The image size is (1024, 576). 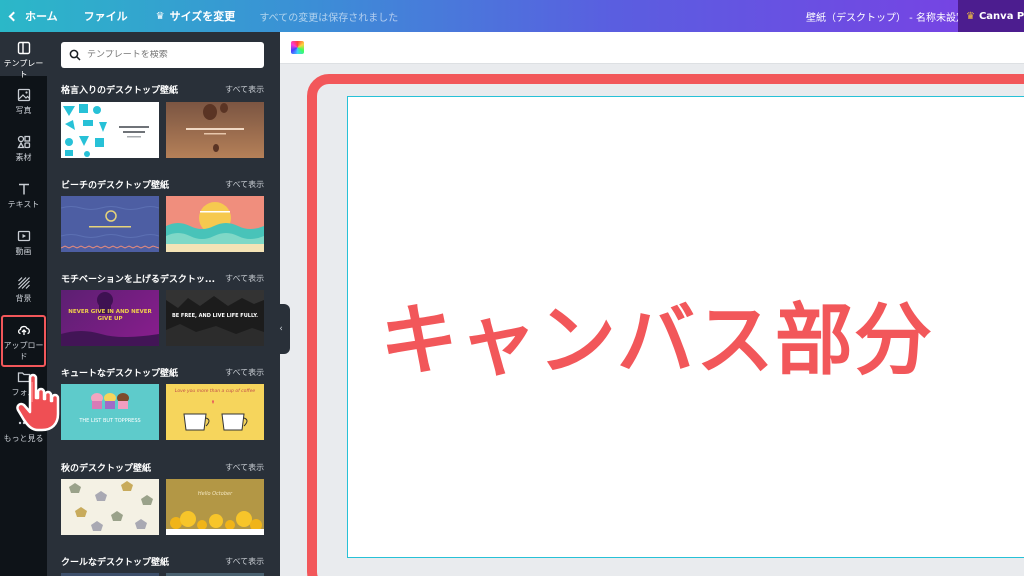 I want to click on rail-item-photos: 写真, so click(x=23, y=102).